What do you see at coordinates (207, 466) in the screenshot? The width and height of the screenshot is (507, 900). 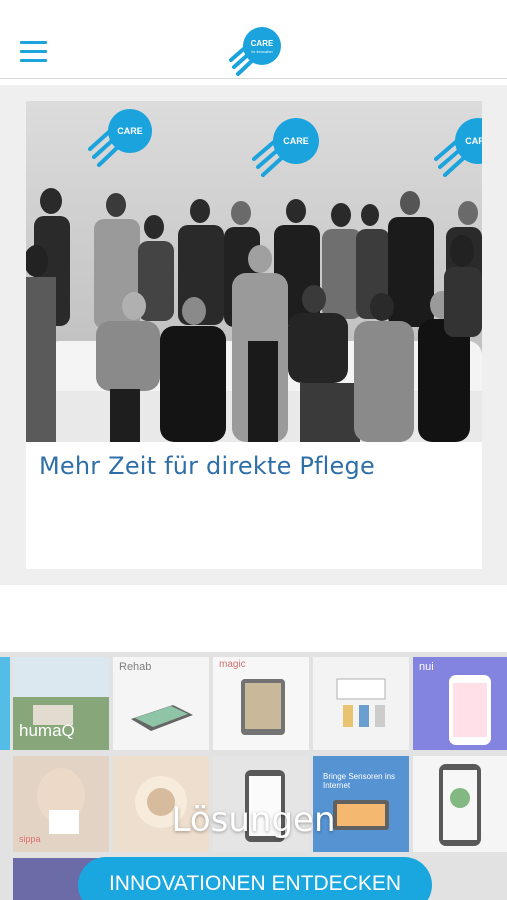 I see `hero-title: Mehr Zeit für direkte Pflege` at bounding box center [207, 466].